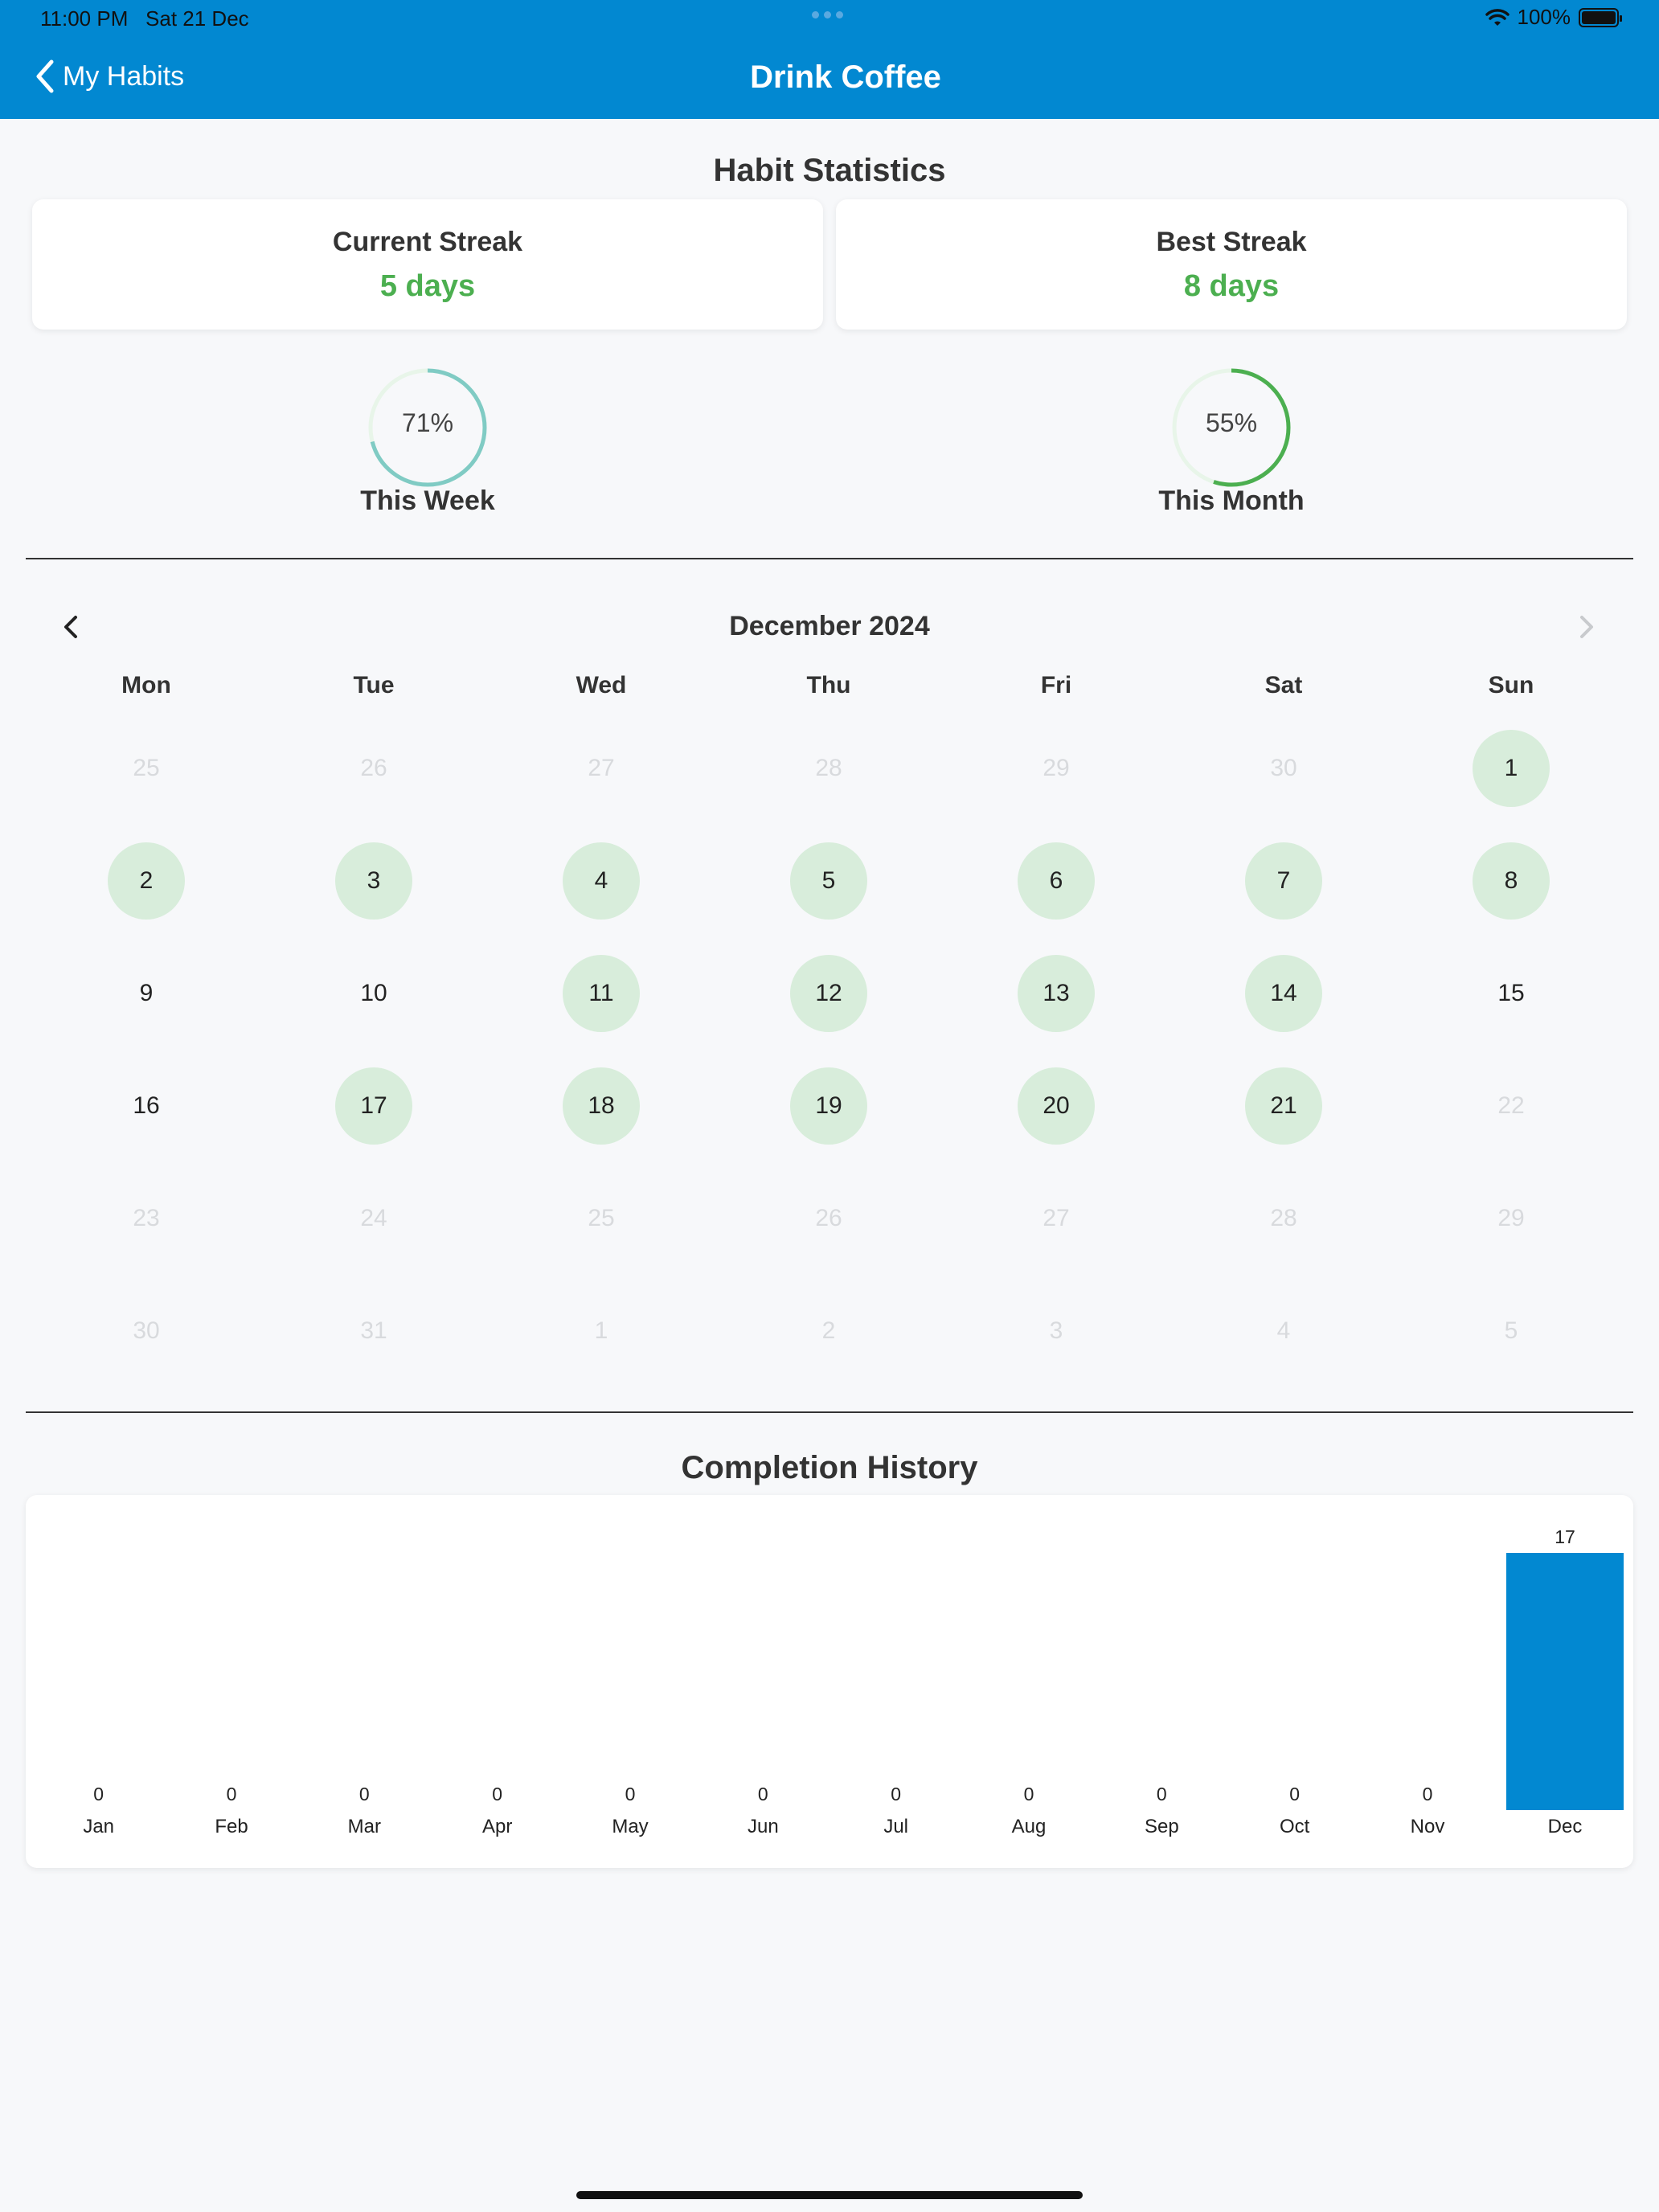 This screenshot has width=1659, height=2212. I want to click on calendar-day-completed: 14, so click(1283, 993).